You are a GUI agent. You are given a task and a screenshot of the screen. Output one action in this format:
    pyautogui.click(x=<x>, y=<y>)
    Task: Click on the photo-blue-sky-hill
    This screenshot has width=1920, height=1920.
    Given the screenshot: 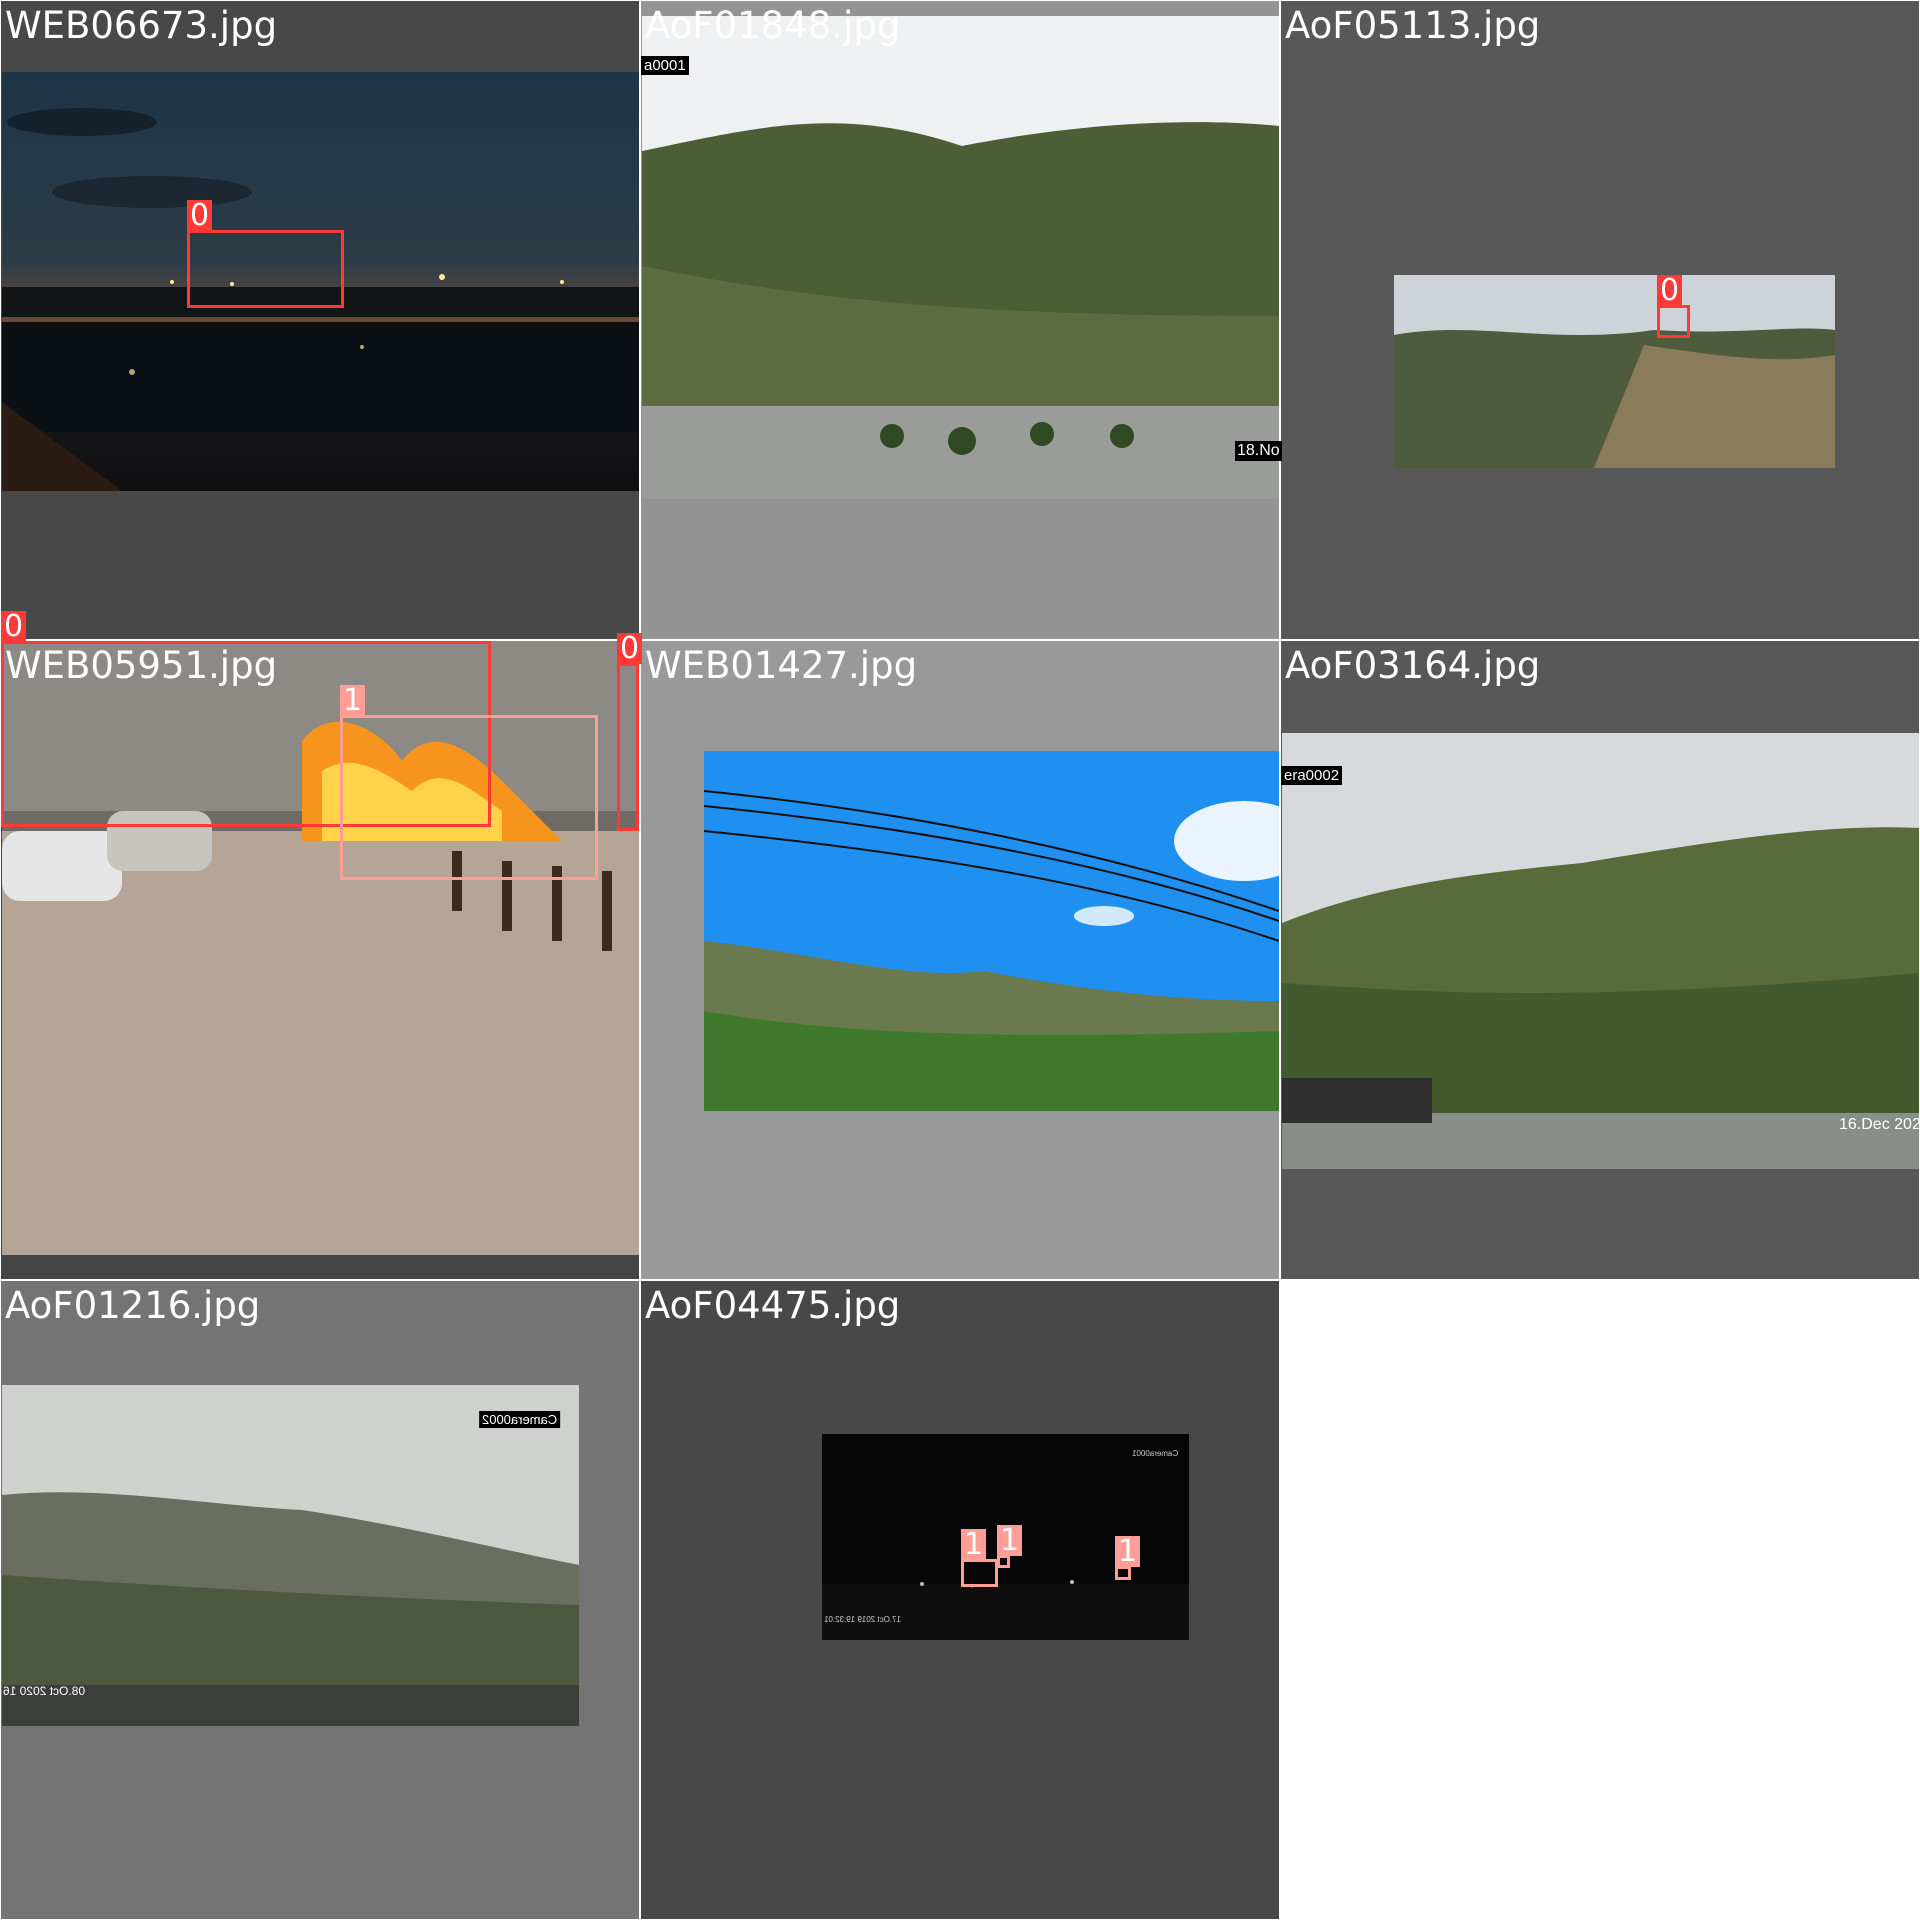 What is the action you would take?
    pyautogui.click(x=991, y=931)
    